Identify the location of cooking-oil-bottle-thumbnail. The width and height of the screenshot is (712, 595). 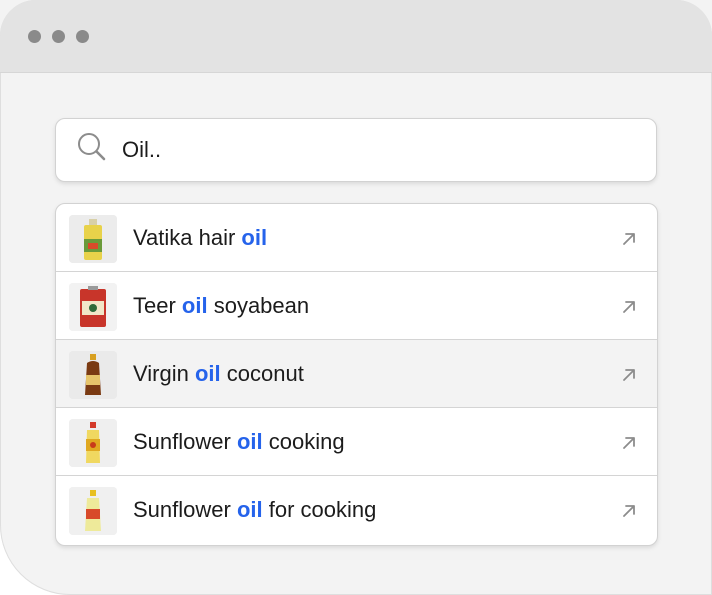
(93, 511).